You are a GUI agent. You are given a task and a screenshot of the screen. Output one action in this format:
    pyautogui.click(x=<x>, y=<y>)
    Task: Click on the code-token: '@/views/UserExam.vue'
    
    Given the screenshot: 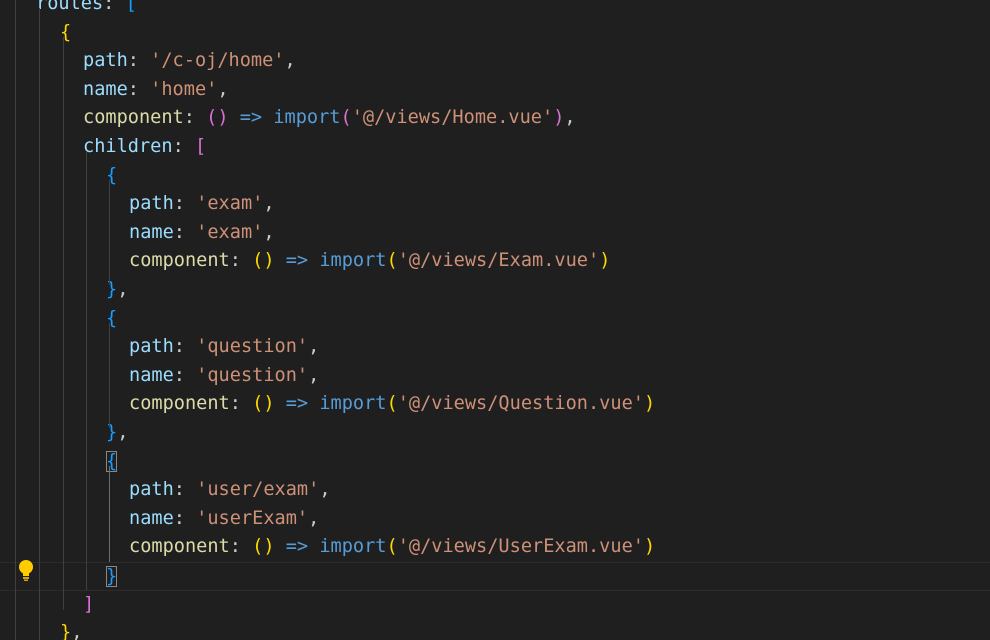 What is the action you would take?
    pyautogui.click(x=520, y=547)
    